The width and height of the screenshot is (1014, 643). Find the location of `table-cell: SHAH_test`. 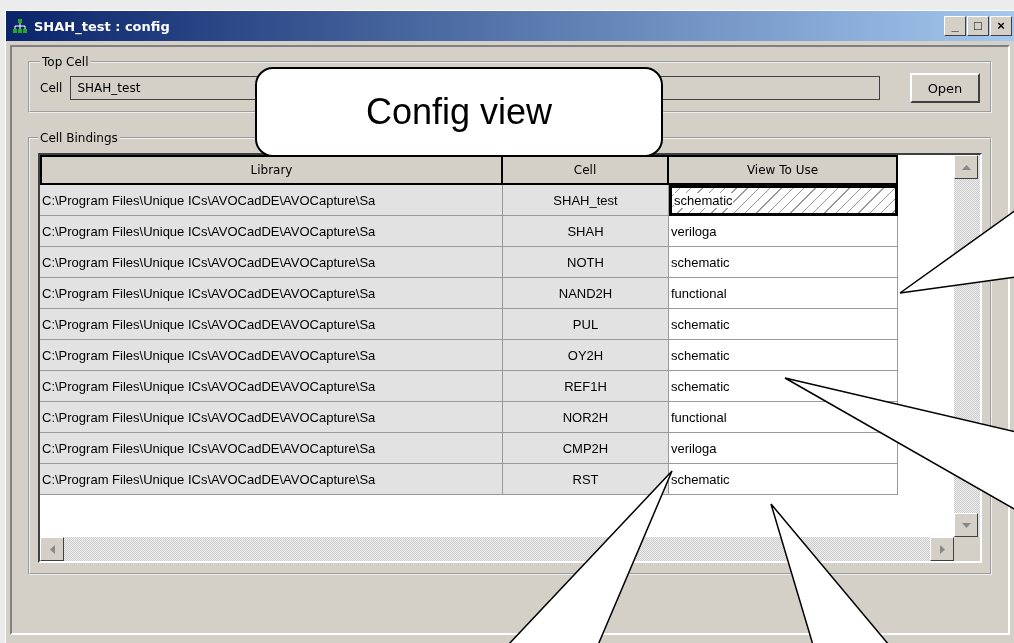

table-cell: SHAH_test is located at coordinates (586, 200).